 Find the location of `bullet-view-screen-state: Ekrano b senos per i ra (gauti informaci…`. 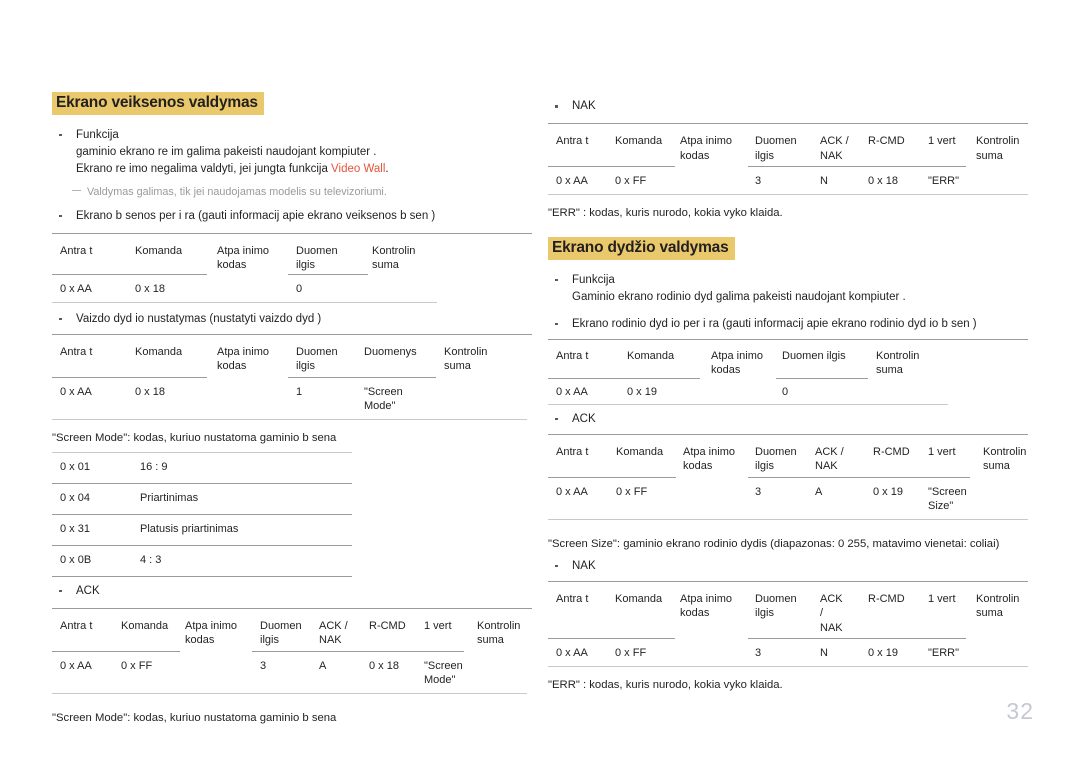

bullet-view-screen-state: Ekrano b senos per i ra (gauti informaci… is located at coordinates (292, 216).